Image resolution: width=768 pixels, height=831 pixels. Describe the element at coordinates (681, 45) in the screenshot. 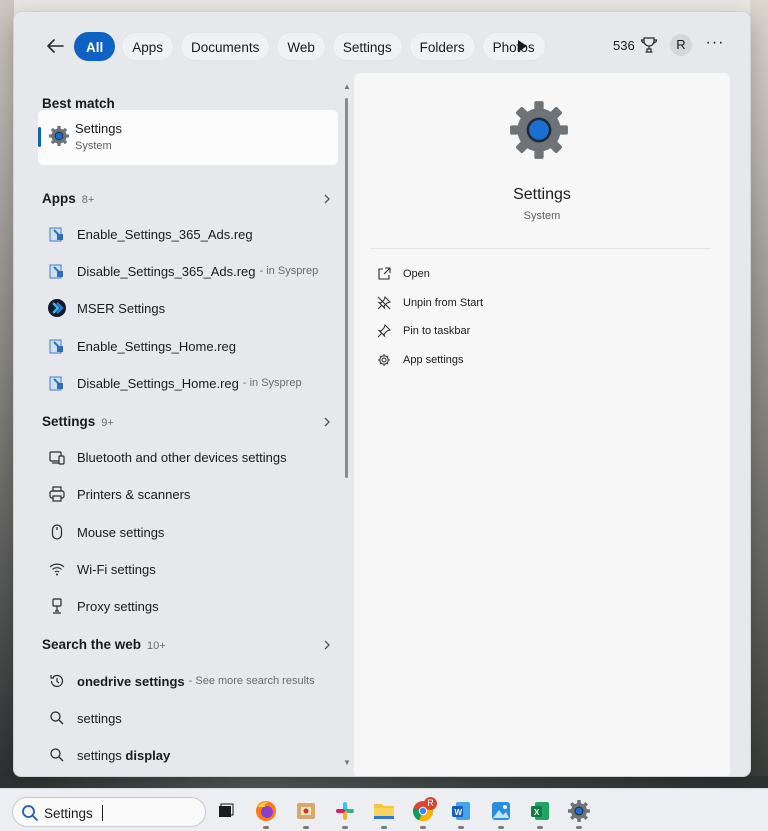

I see `avatar: R` at that location.